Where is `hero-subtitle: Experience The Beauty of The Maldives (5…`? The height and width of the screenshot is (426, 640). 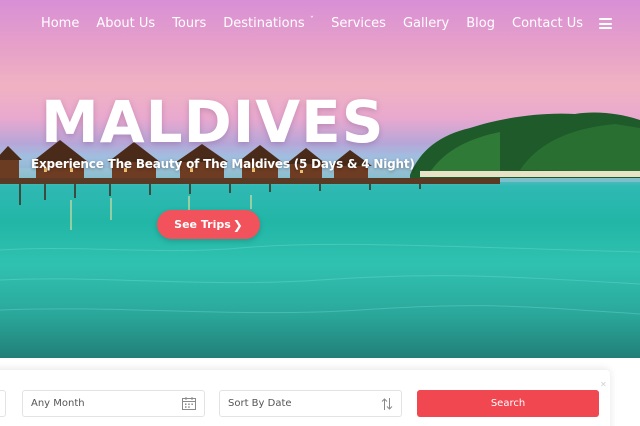 hero-subtitle: Experience The Beauty of The Maldives (5… is located at coordinates (223, 164).